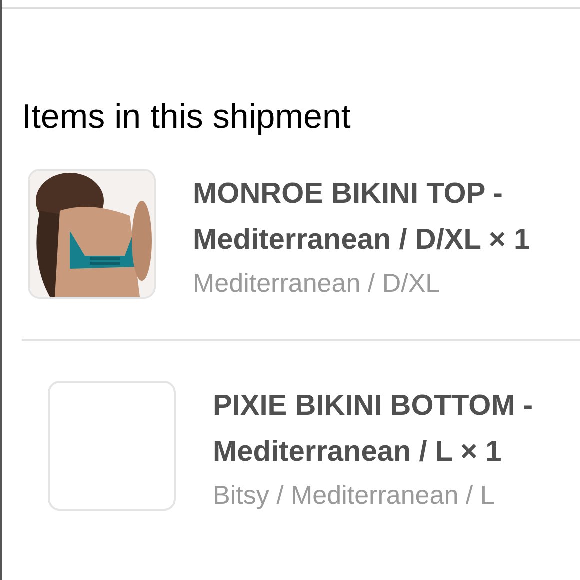 The width and height of the screenshot is (580, 580). What do you see at coordinates (373, 429) in the screenshot?
I see `product-title: PIXIE BIKINI BOTTOM - Mediterranean / L × 1` at bounding box center [373, 429].